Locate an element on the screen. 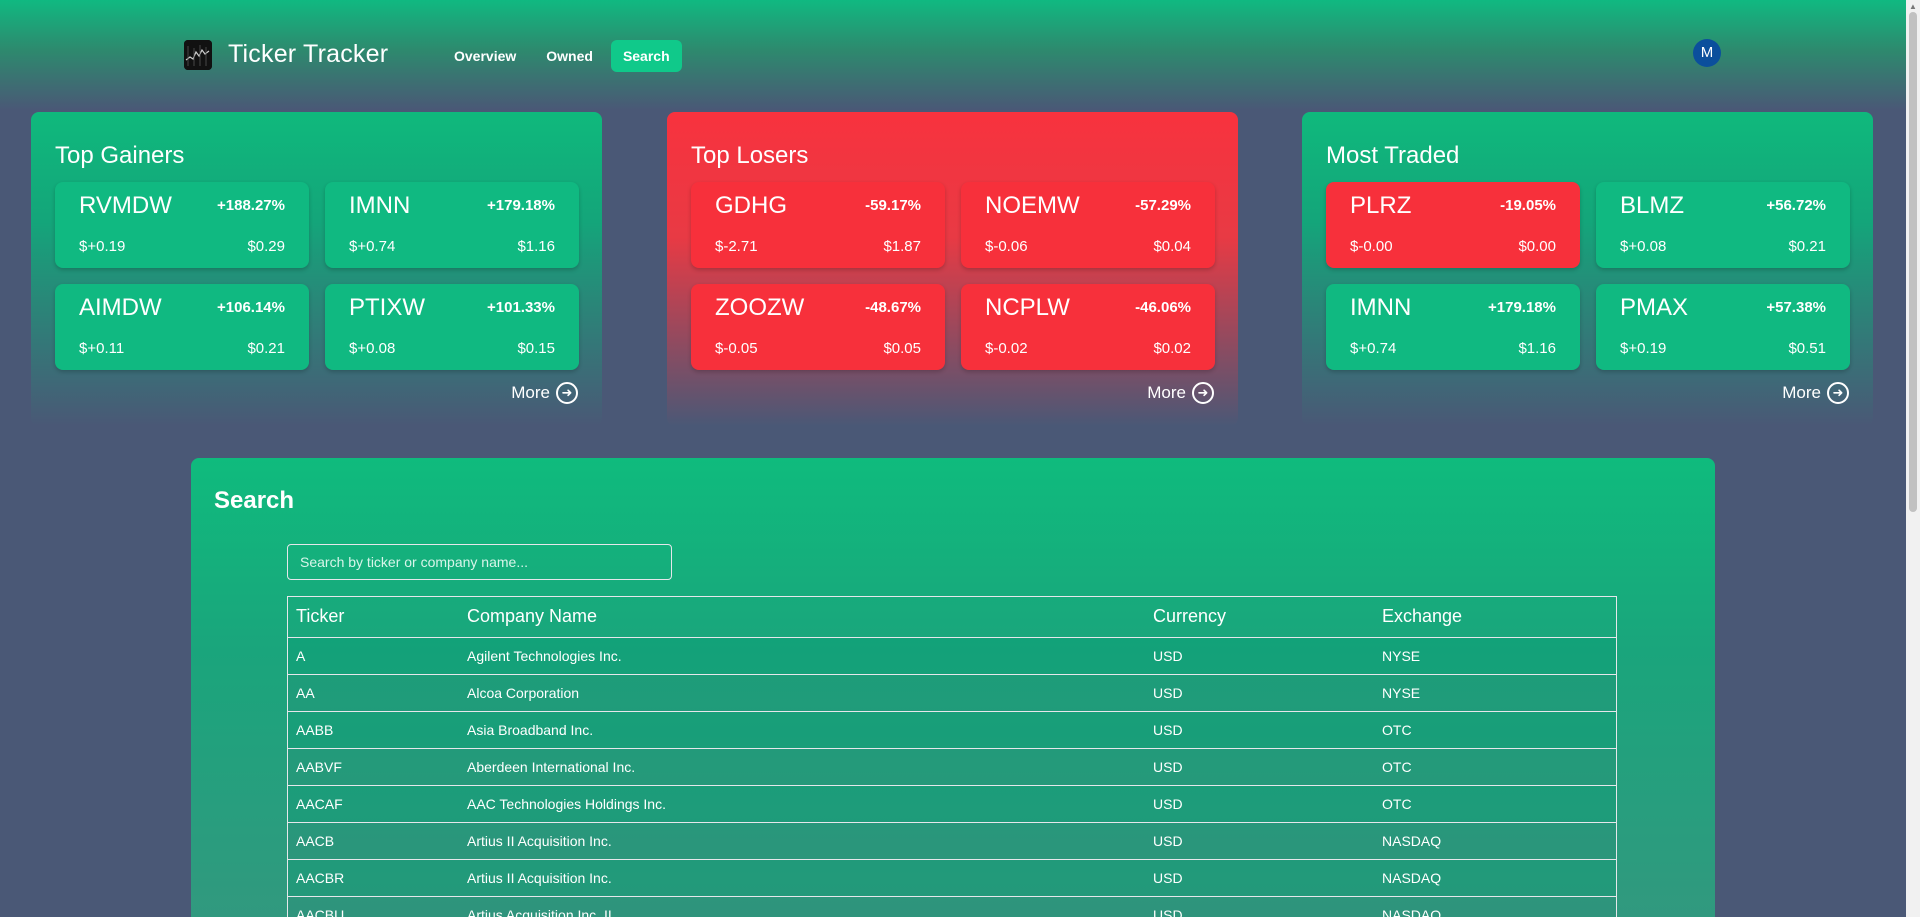 This screenshot has width=1920, height=917. card-change: $-0.00 is located at coordinates (1371, 246).